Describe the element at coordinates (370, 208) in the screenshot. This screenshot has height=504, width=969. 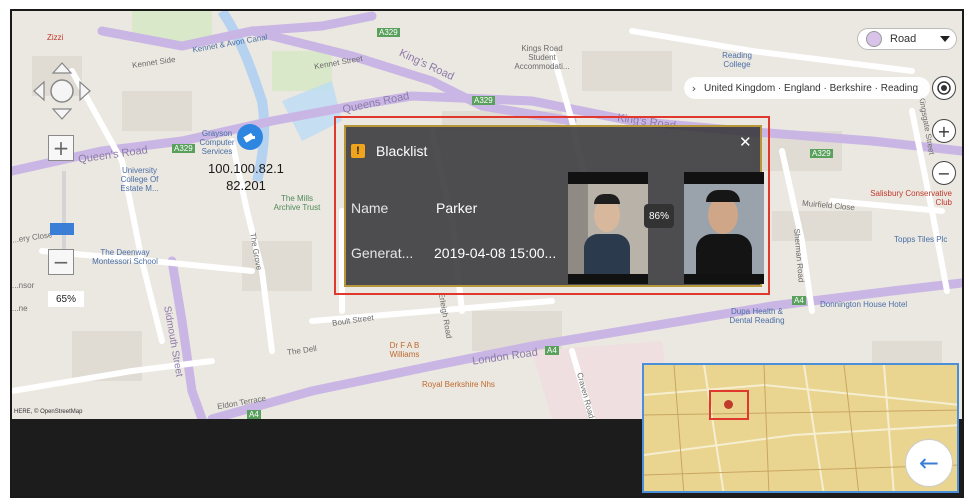
I see `name-label: Name` at that location.